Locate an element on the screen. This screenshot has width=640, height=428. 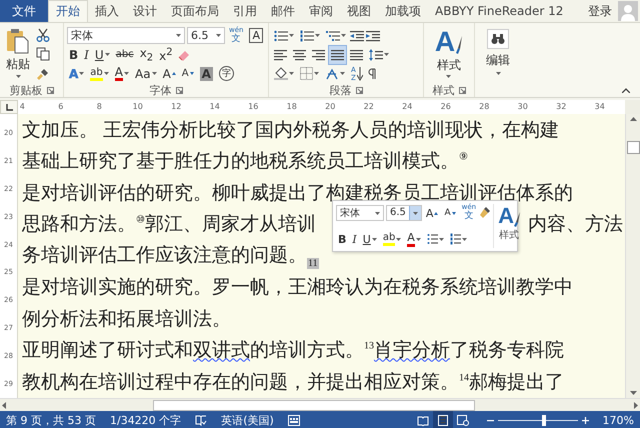
text-line: 亚明阐述了研讨式和双讲式的培训方式。$^{13}$肖宇分析了税务专科院 is located at coordinates (293, 351).